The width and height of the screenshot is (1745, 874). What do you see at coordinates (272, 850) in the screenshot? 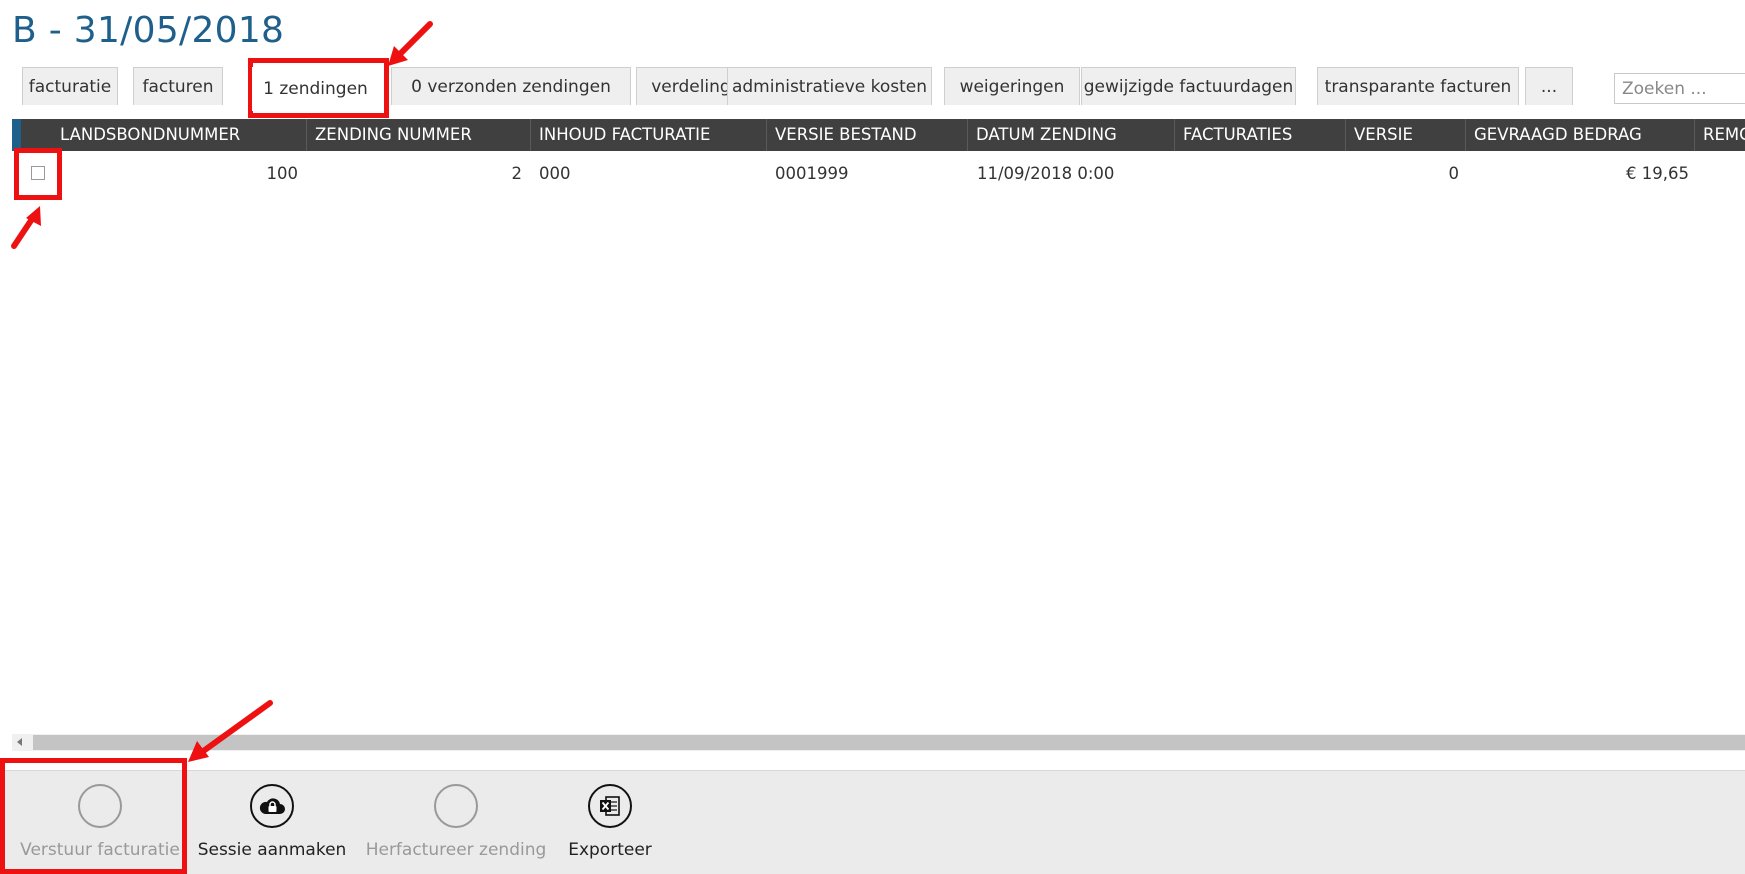
I see `sessie-aanmaken-label: Sessie aanmaken` at bounding box center [272, 850].